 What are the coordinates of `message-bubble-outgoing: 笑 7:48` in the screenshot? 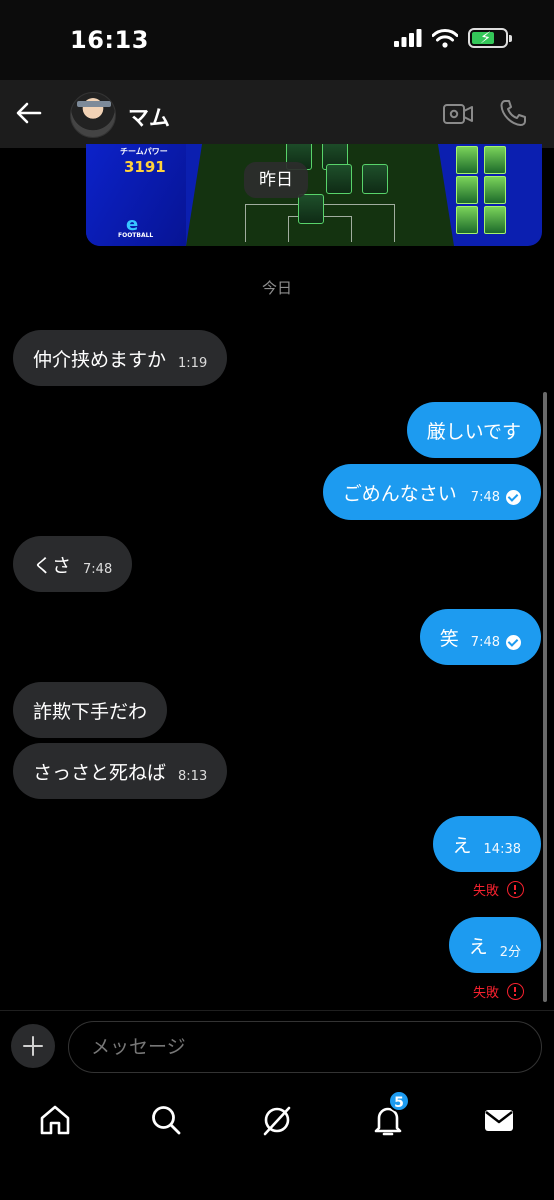 It's located at (480, 637).